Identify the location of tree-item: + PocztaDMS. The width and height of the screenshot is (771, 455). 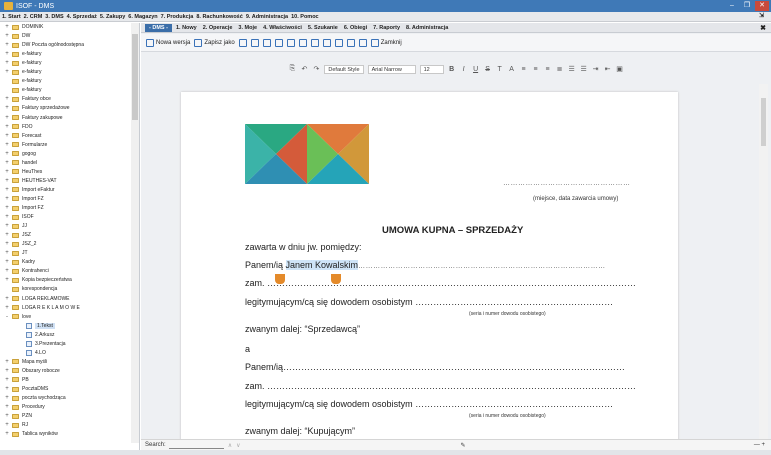
(24, 389).